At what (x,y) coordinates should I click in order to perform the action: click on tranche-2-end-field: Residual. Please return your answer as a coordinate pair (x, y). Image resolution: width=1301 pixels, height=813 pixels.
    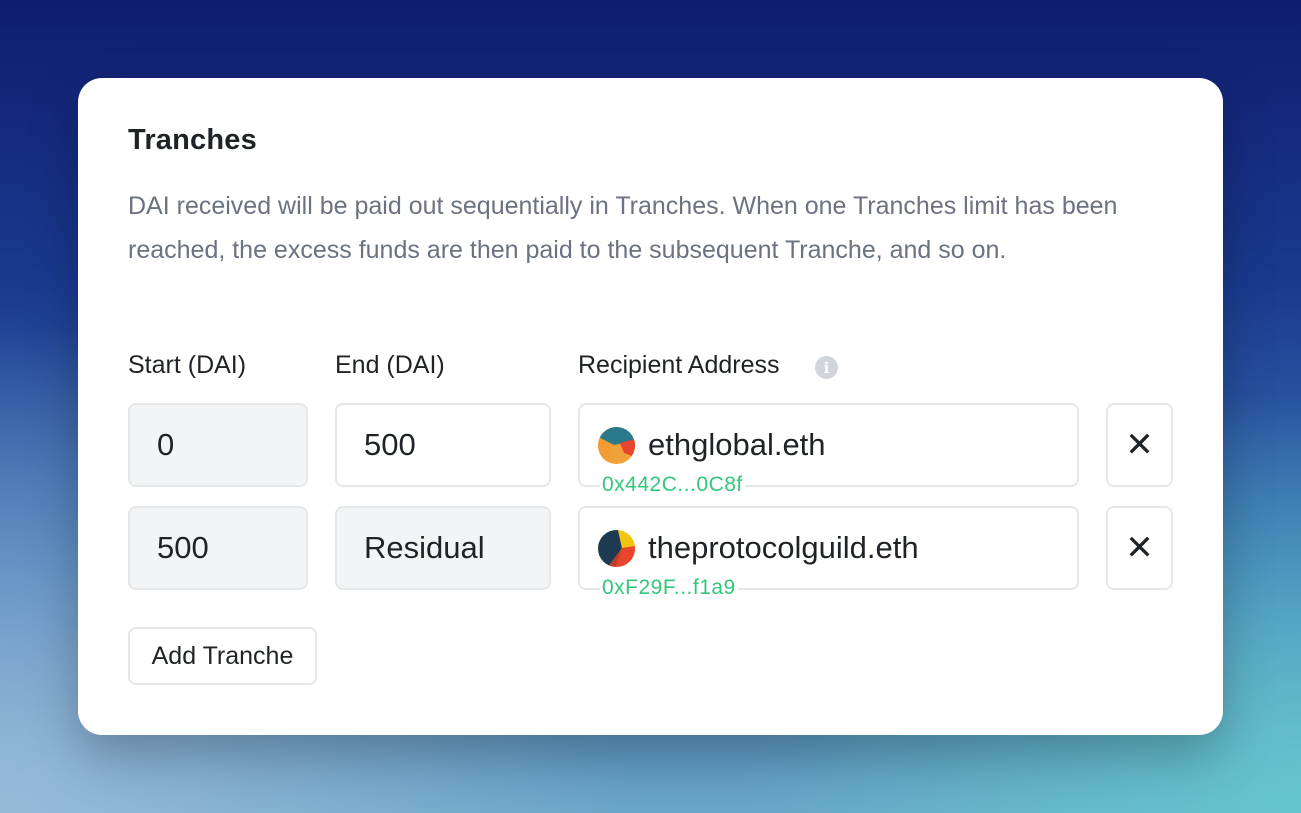
    Looking at the image, I should click on (443, 548).